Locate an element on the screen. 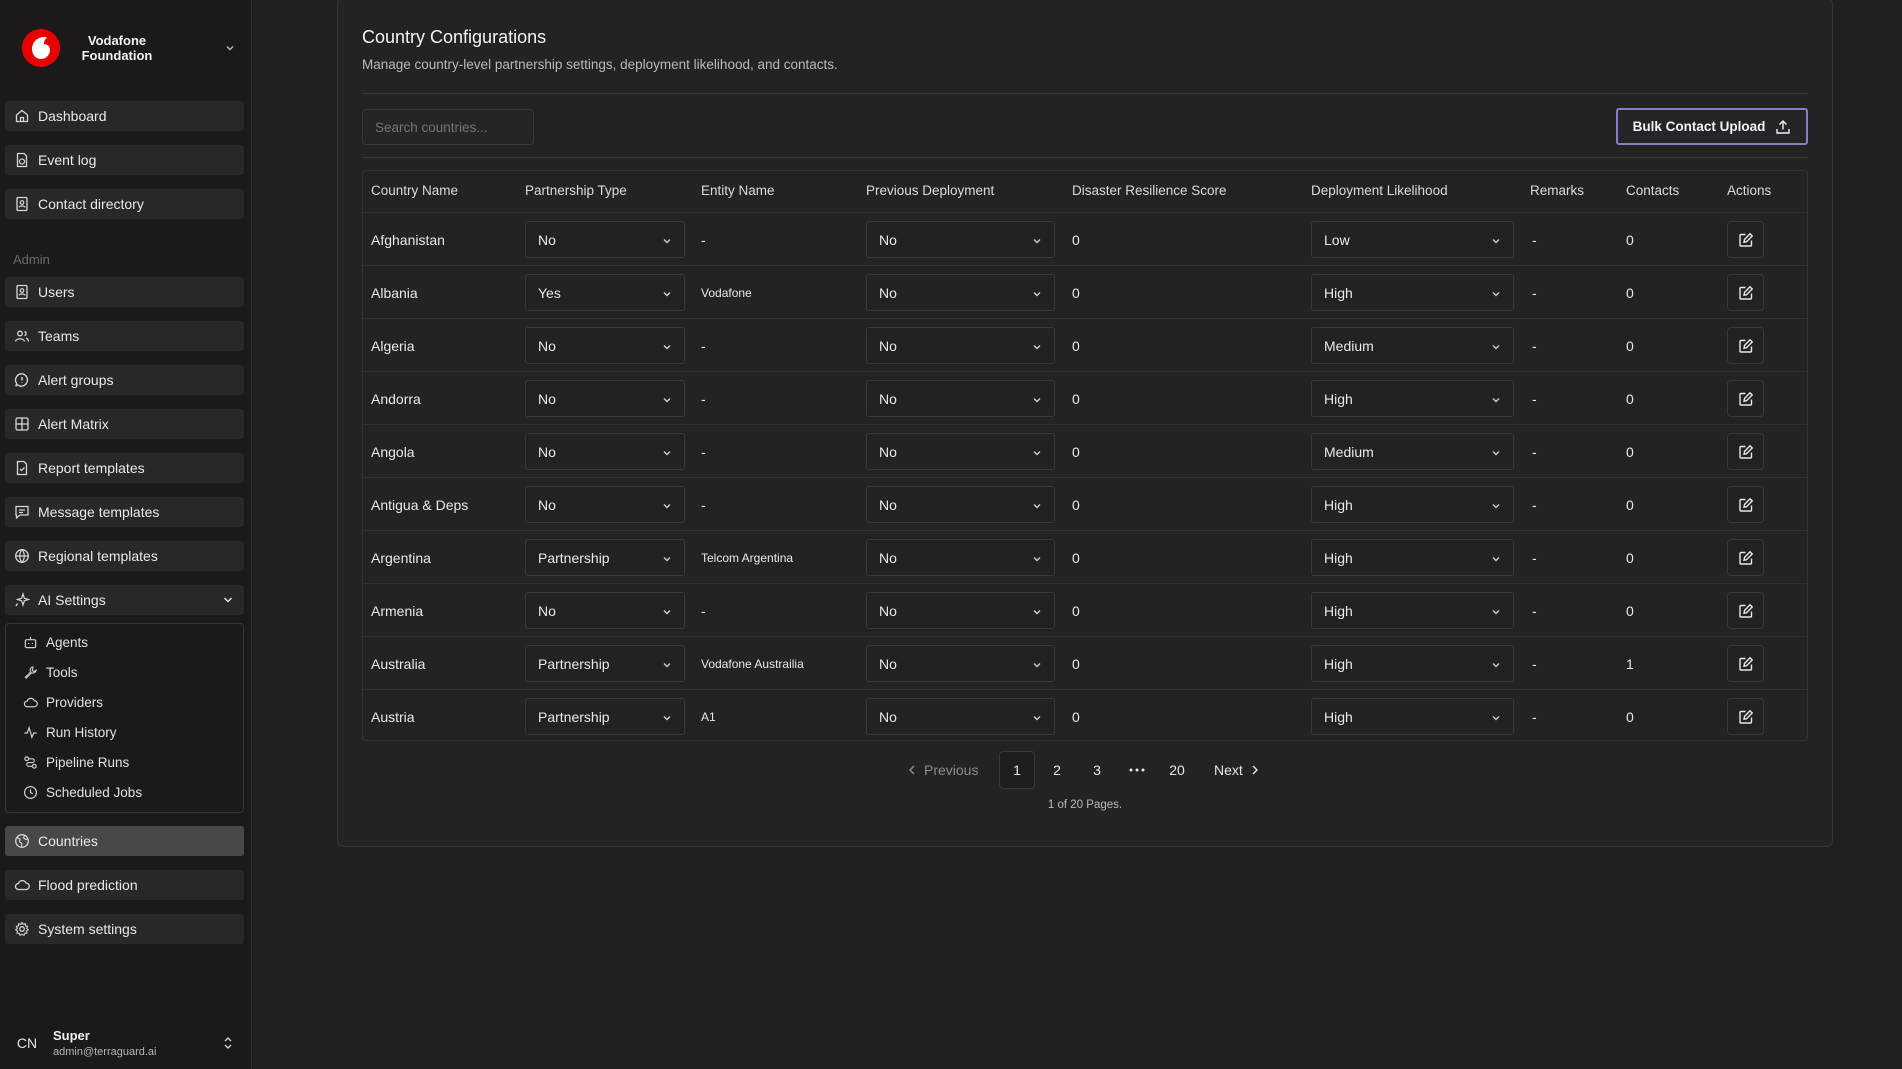 The image size is (1902, 1069). country-name-cell: Austria is located at coordinates (393, 716).